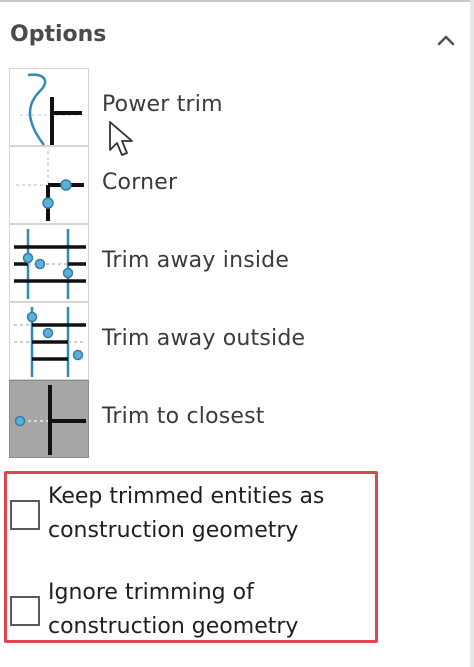 This screenshot has width=474, height=667. What do you see at coordinates (121, 138) in the screenshot?
I see `mouse-cursor-icon` at bounding box center [121, 138].